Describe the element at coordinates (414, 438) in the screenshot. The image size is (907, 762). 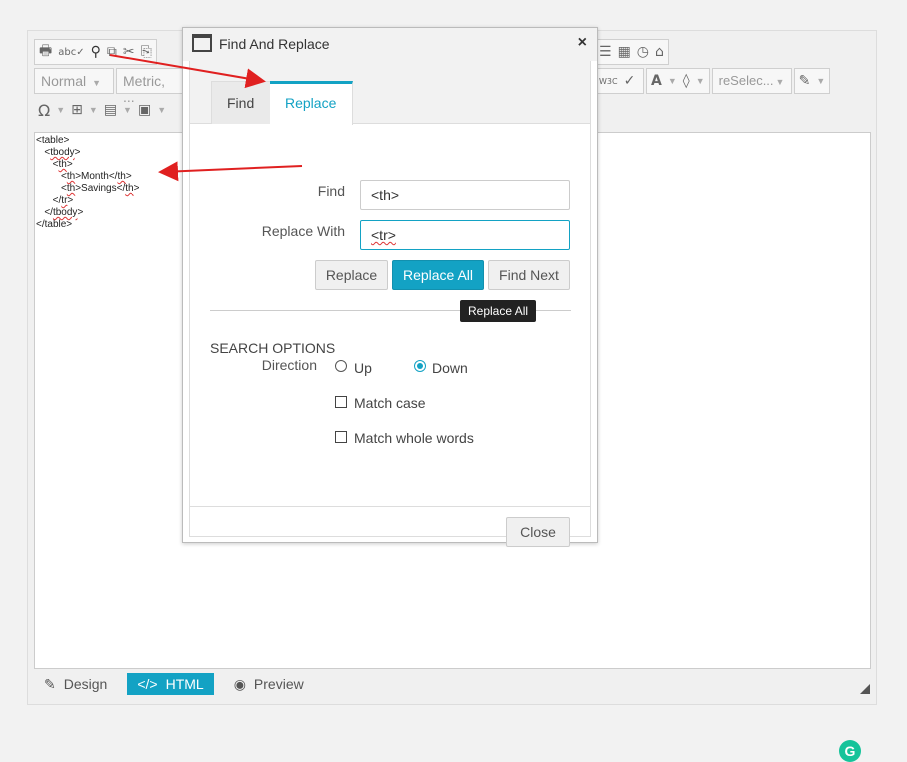
I see `match-whole-words-label: Match whole words` at that location.